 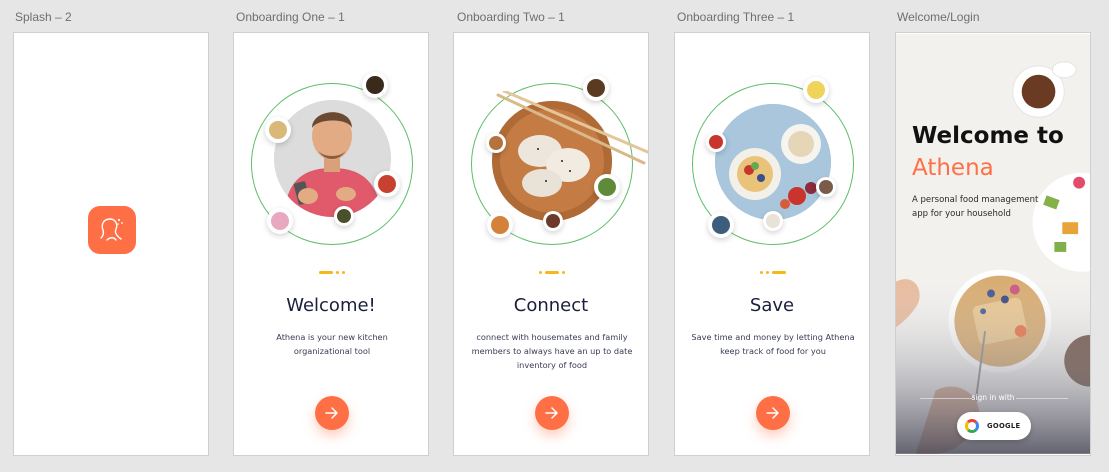 I want to click on google-signin-button: GOOGLE, so click(x=994, y=426).